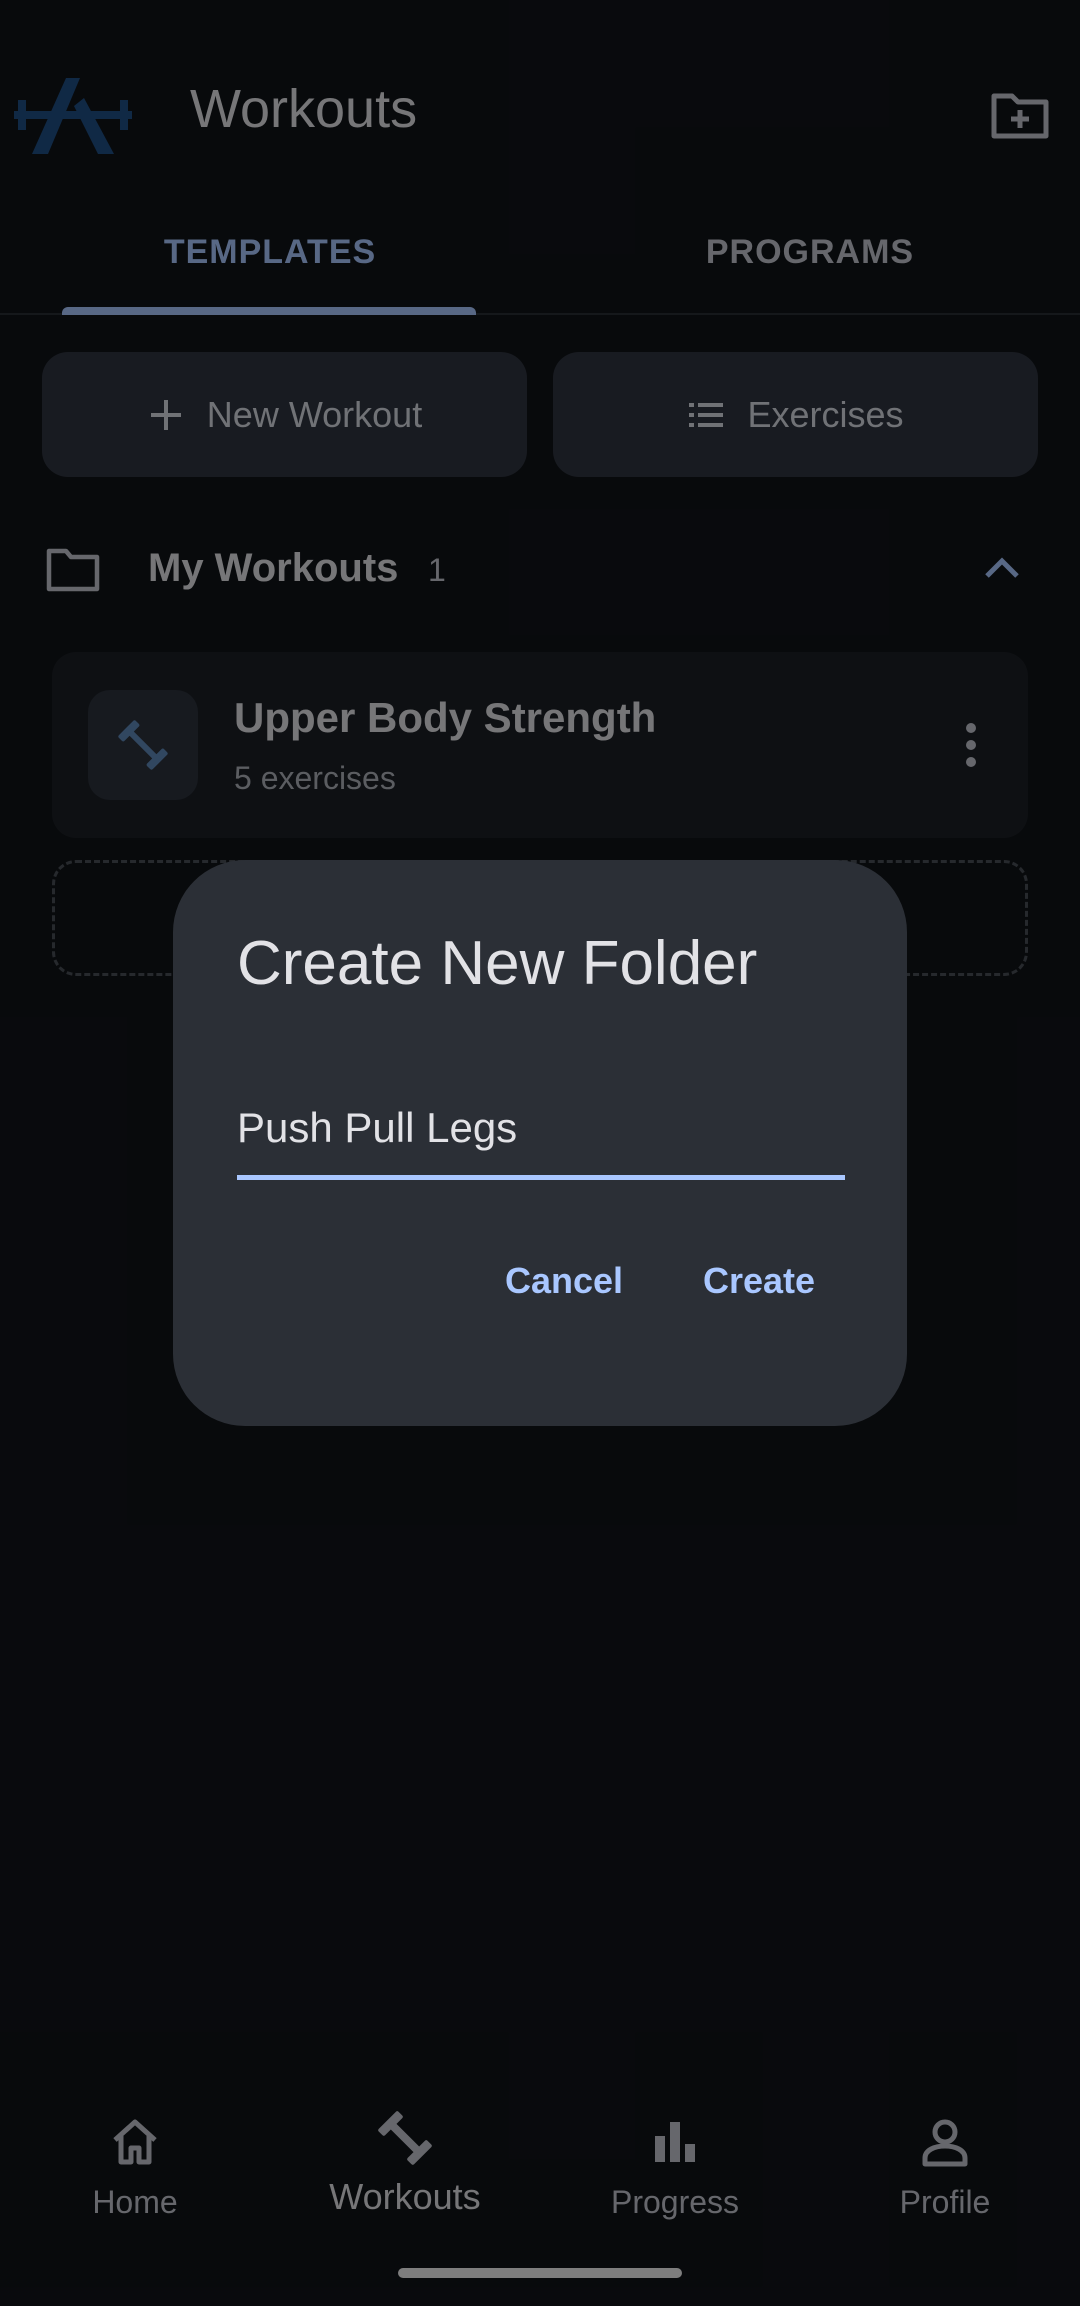 The width and height of the screenshot is (1080, 2306). I want to click on cancel-button: Cancel, so click(564, 1281).